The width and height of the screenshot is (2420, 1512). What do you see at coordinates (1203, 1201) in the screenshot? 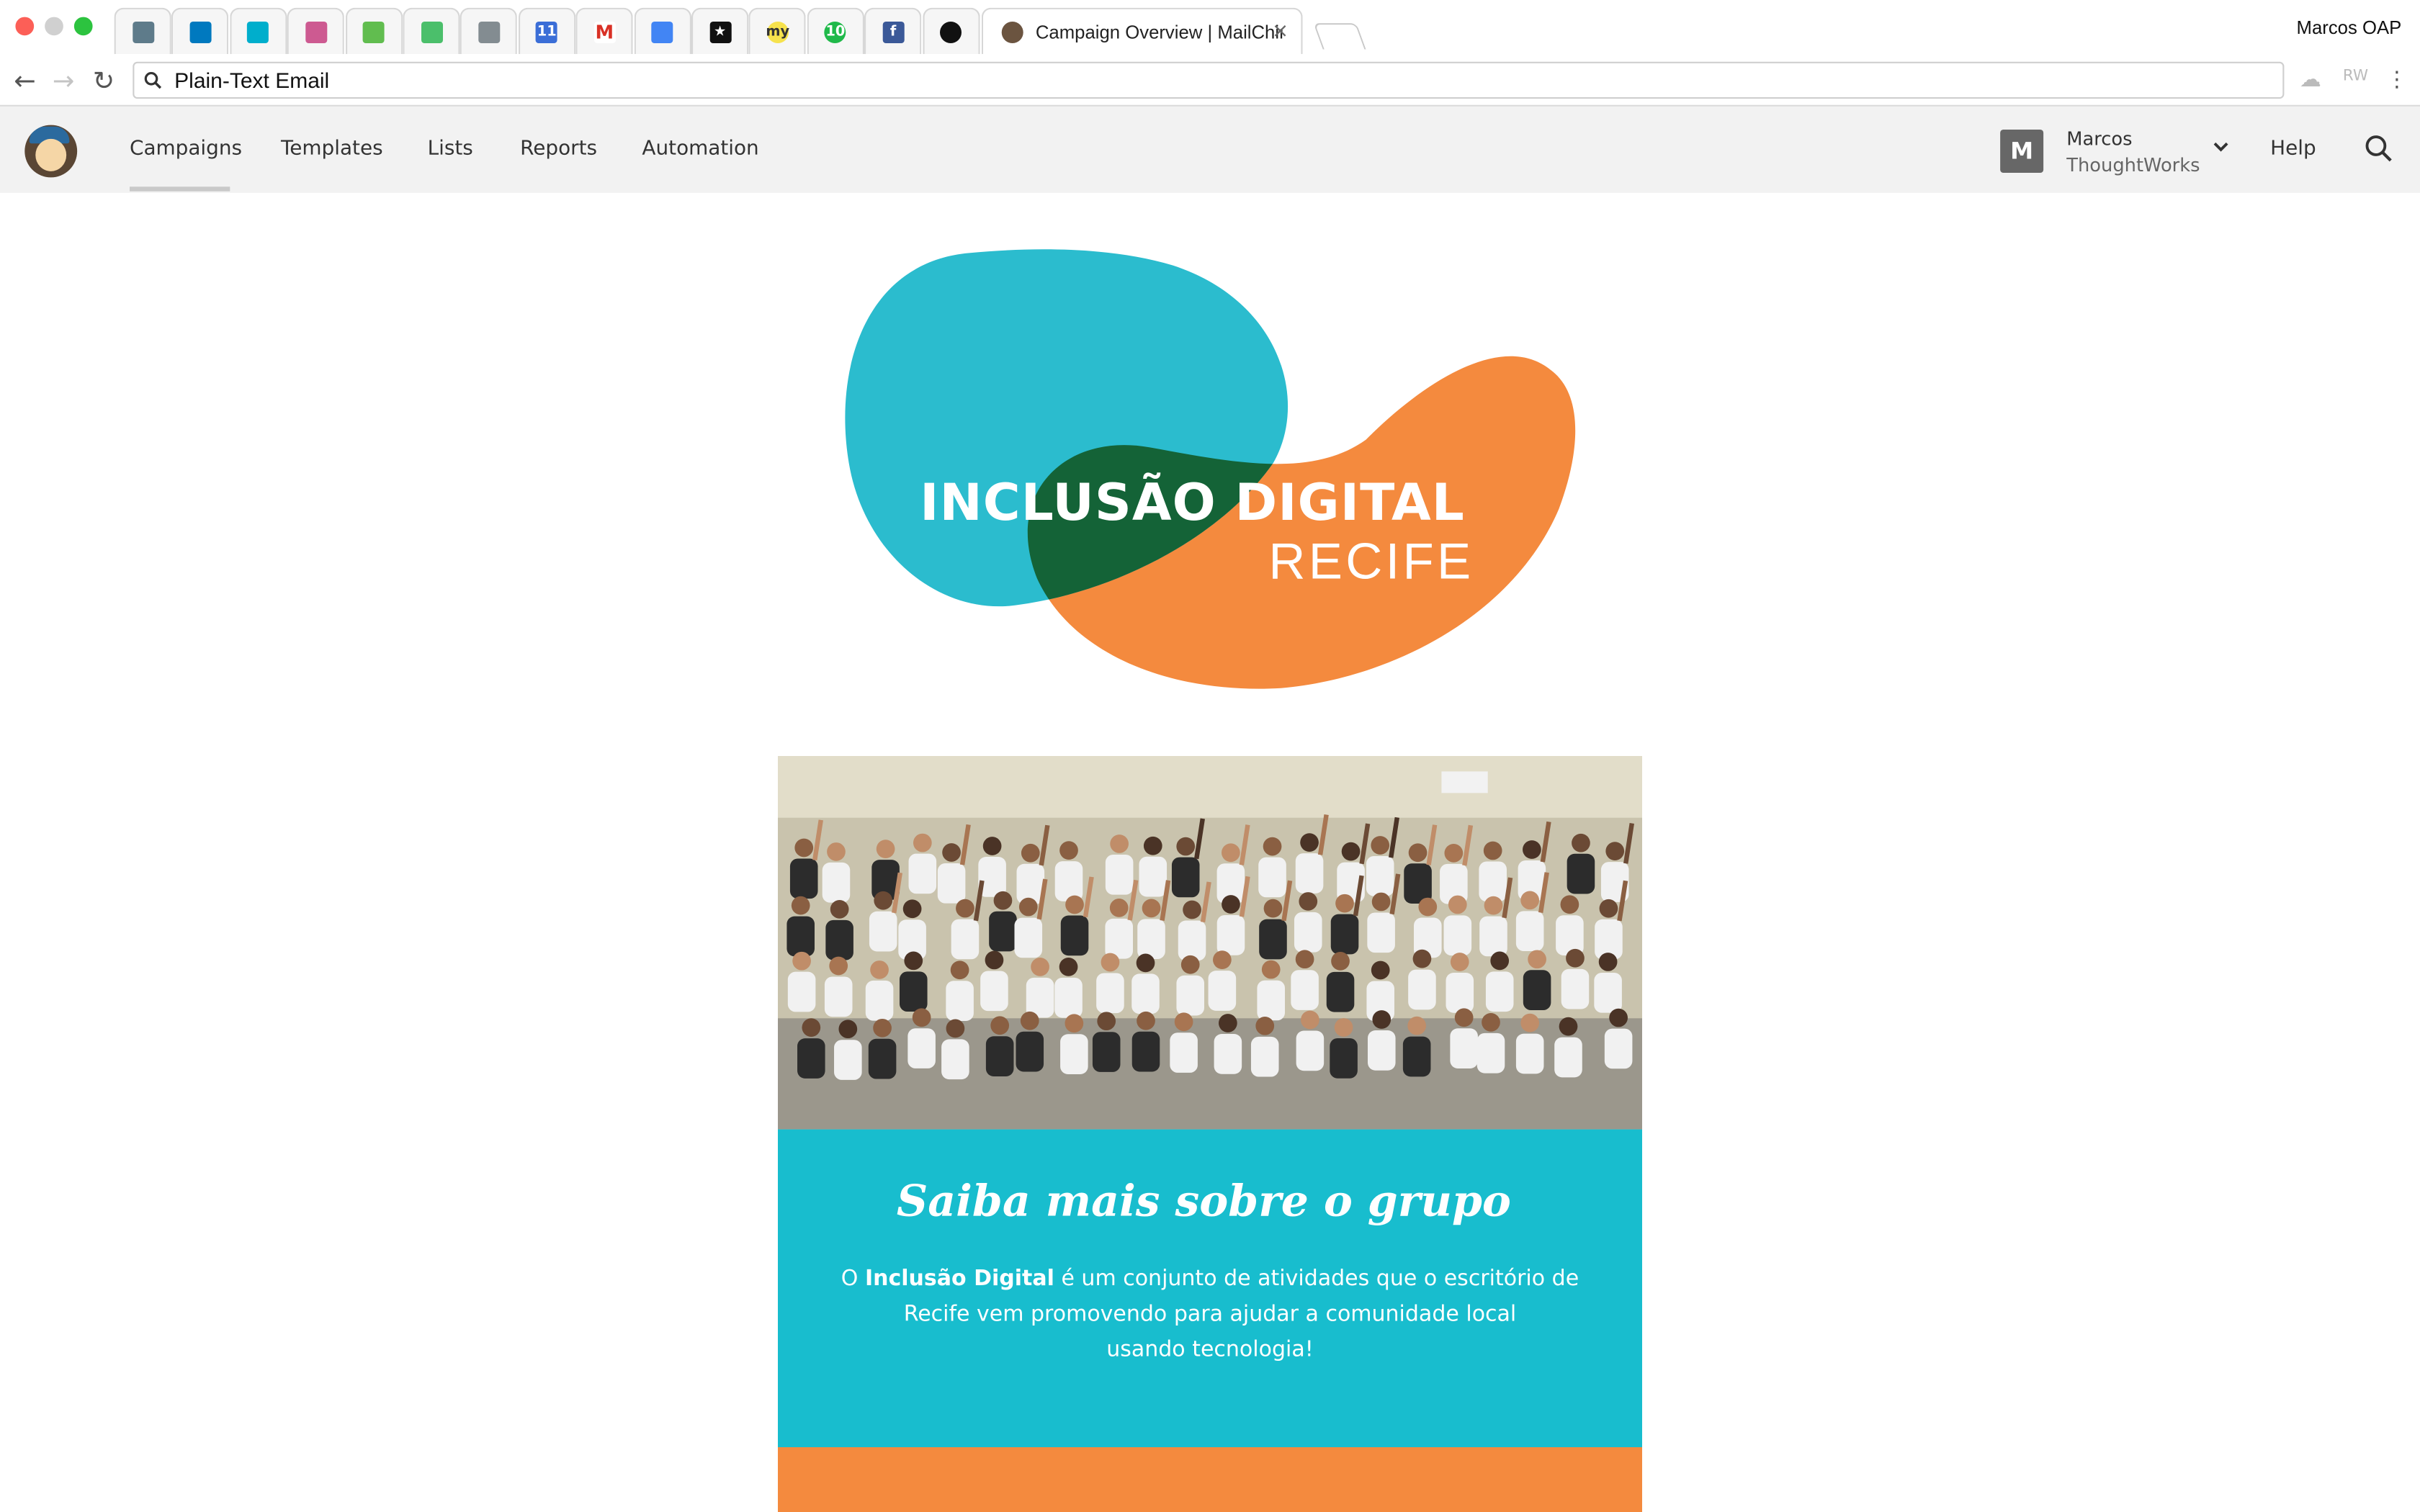
I see `section-title: Saiba mais sobre o grupo` at bounding box center [1203, 1201].